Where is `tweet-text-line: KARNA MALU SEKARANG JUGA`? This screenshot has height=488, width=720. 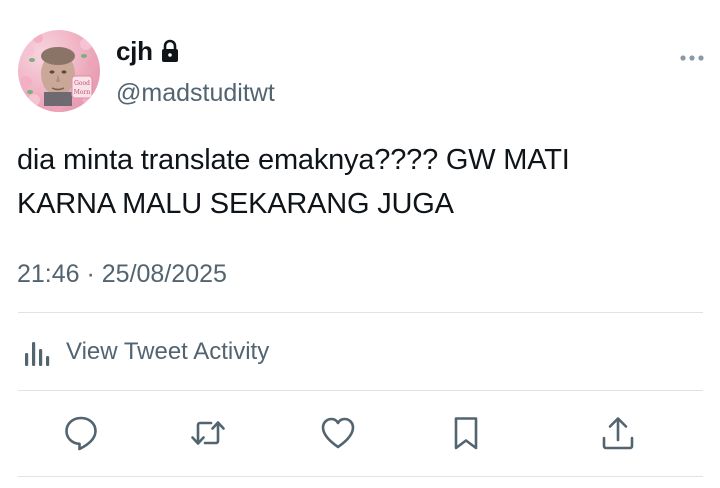
tweet-text-line: KARNA MALU SEKARANG JUGA is located at coordinates (235, 204).